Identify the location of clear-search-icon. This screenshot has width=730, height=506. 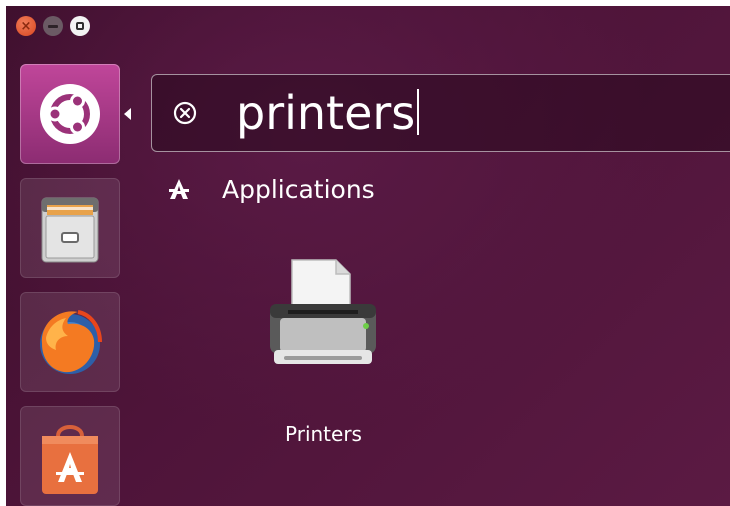
(185, 113).